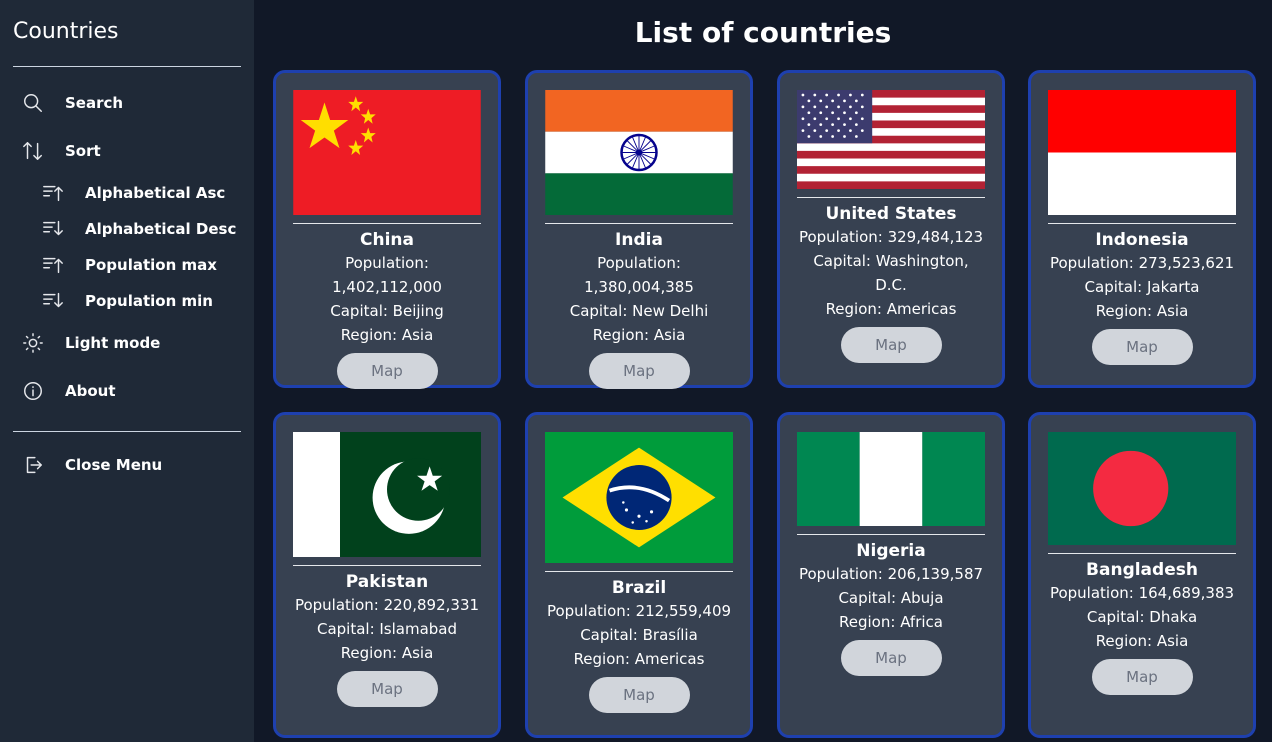 This screenshot has width=1272, height=742. Describe the element at coordinates (891, 479) in the screenshot. I see `nigeria-flag` at that location.